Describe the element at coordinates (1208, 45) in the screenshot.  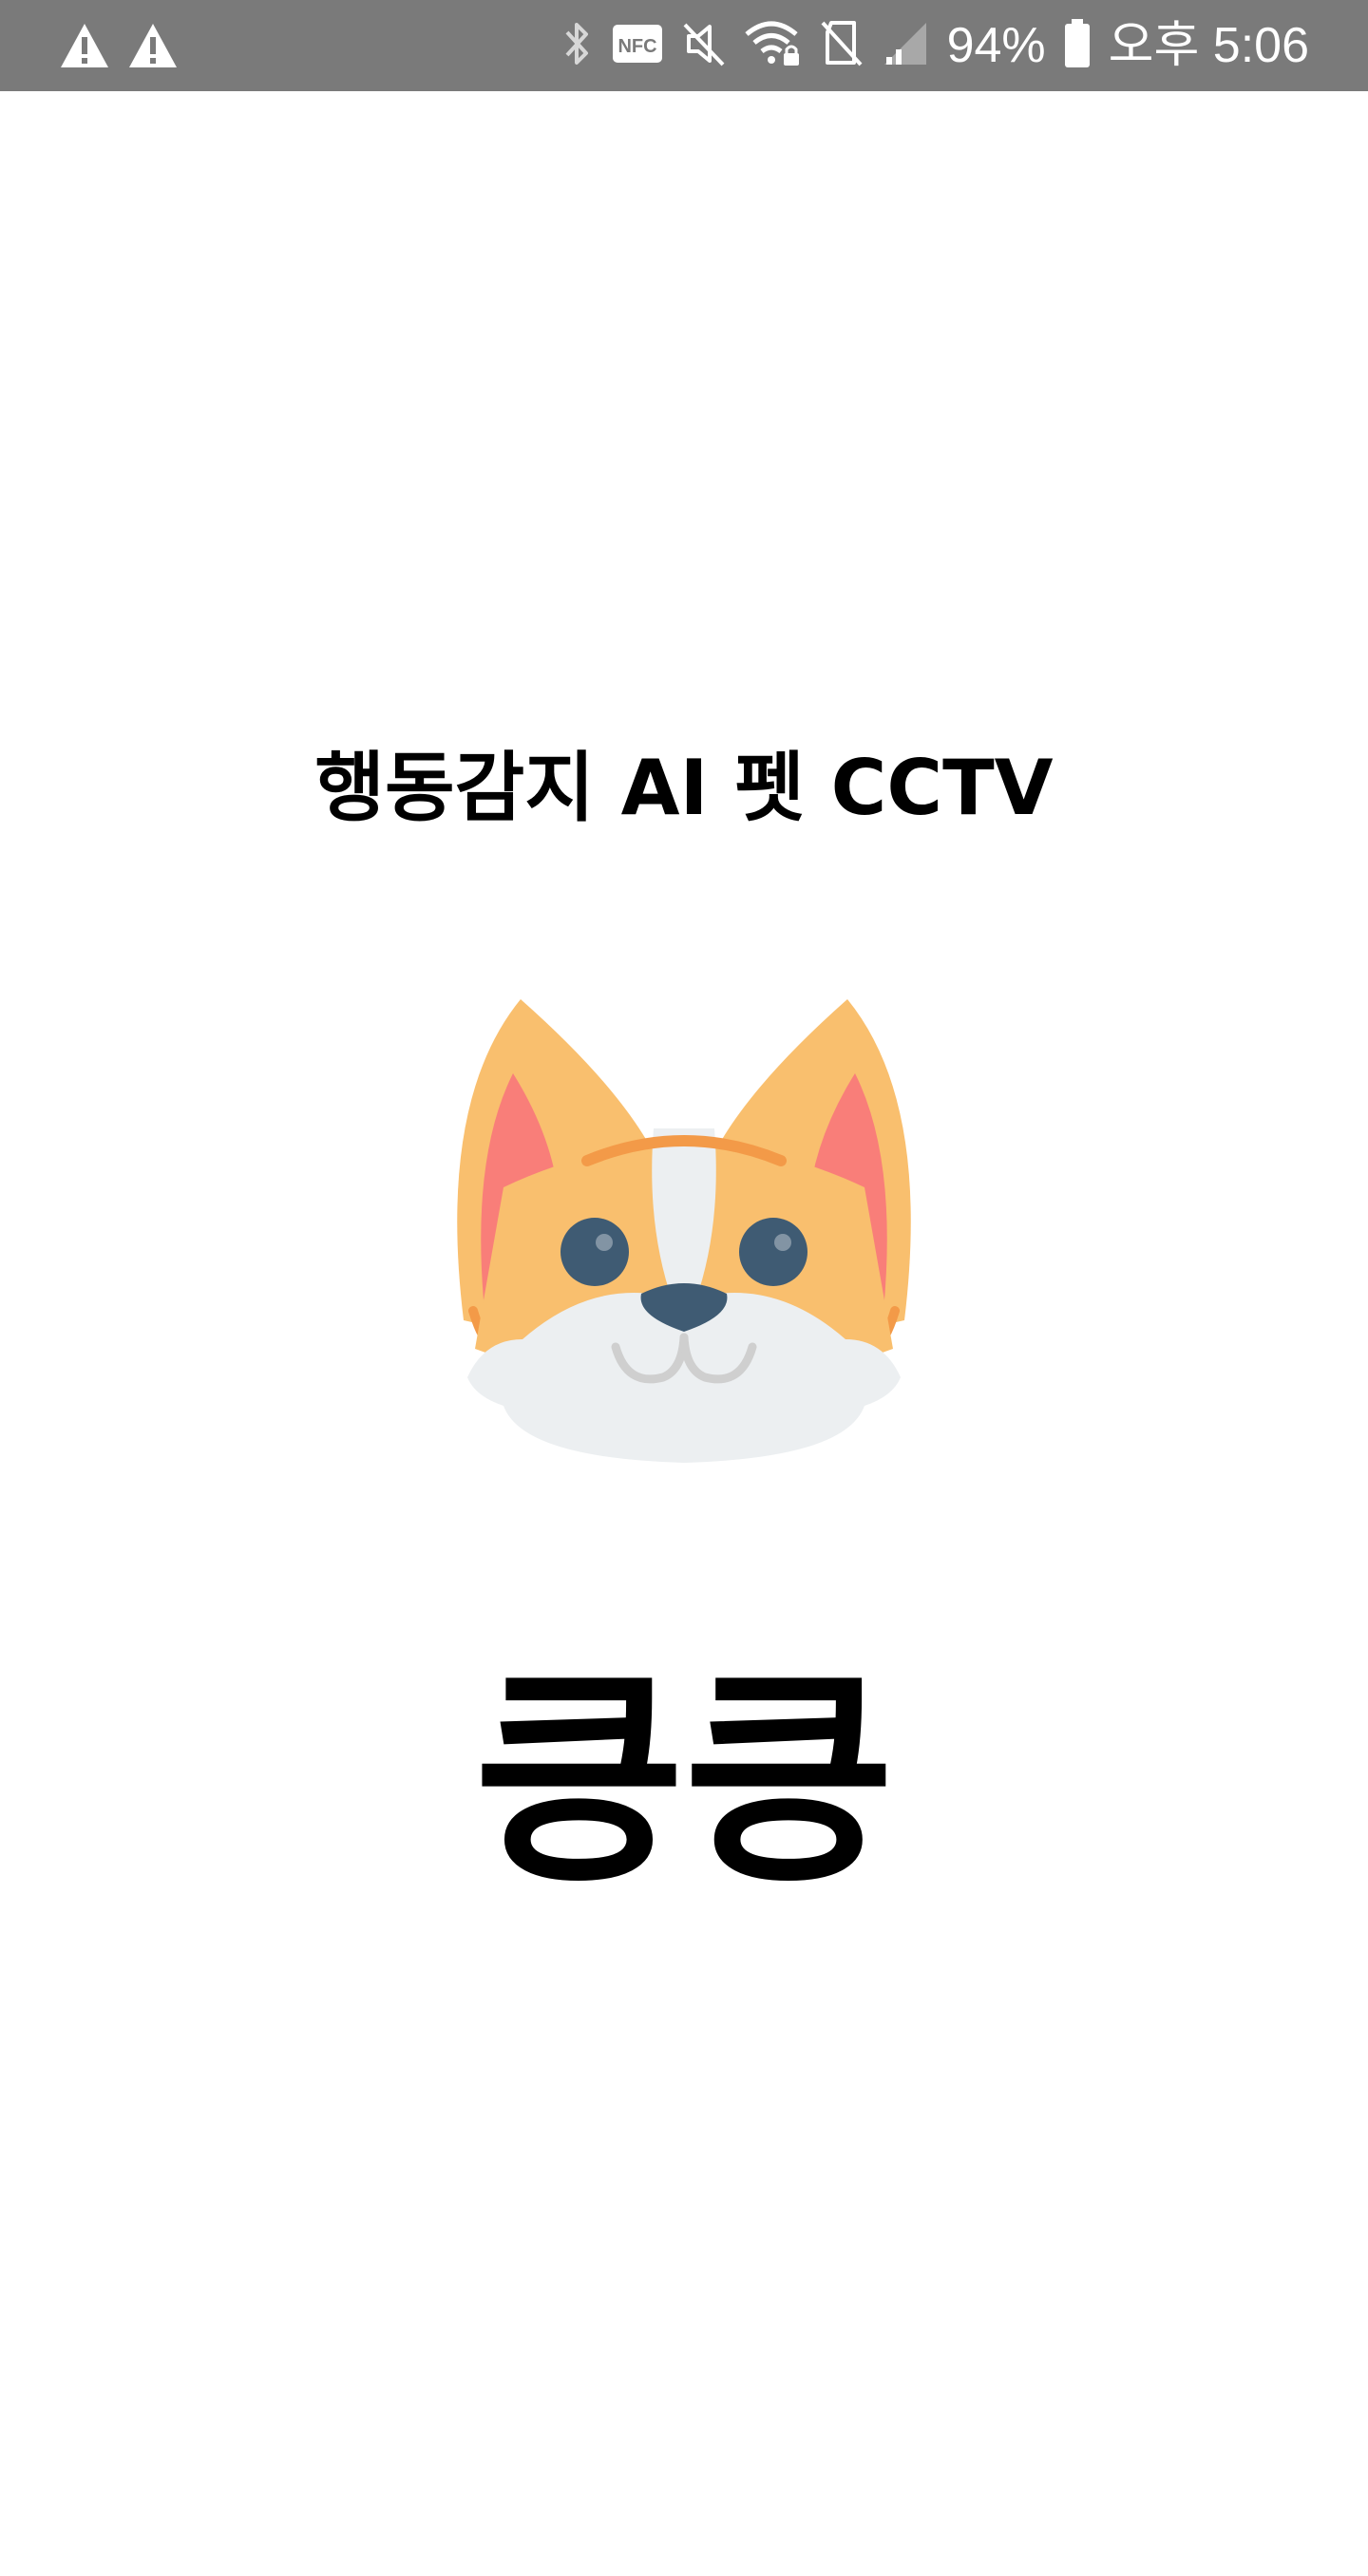
I see `clock: 오후 5:06` at that location.